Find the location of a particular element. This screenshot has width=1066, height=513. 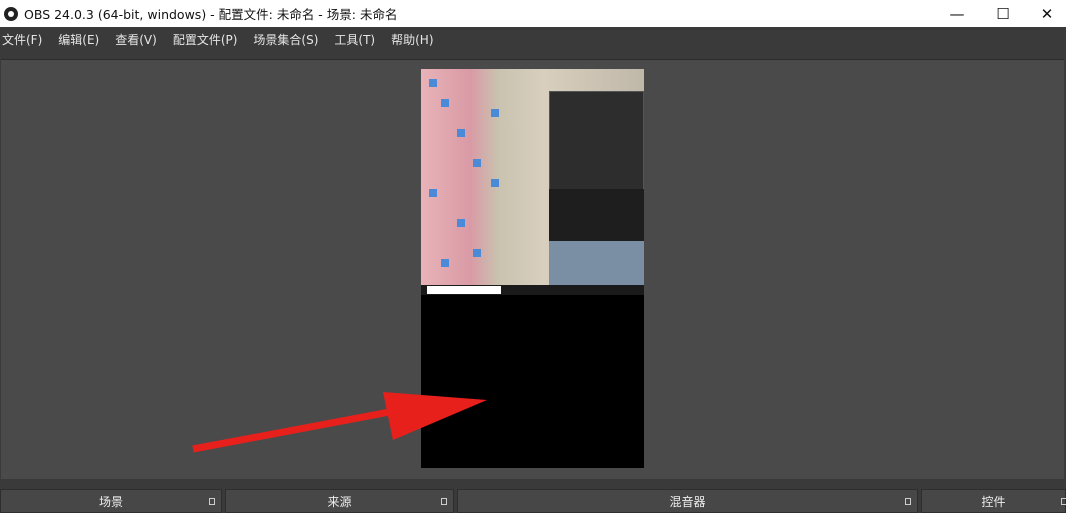

dock-title: 场景 is located at coordinates (110, 501).